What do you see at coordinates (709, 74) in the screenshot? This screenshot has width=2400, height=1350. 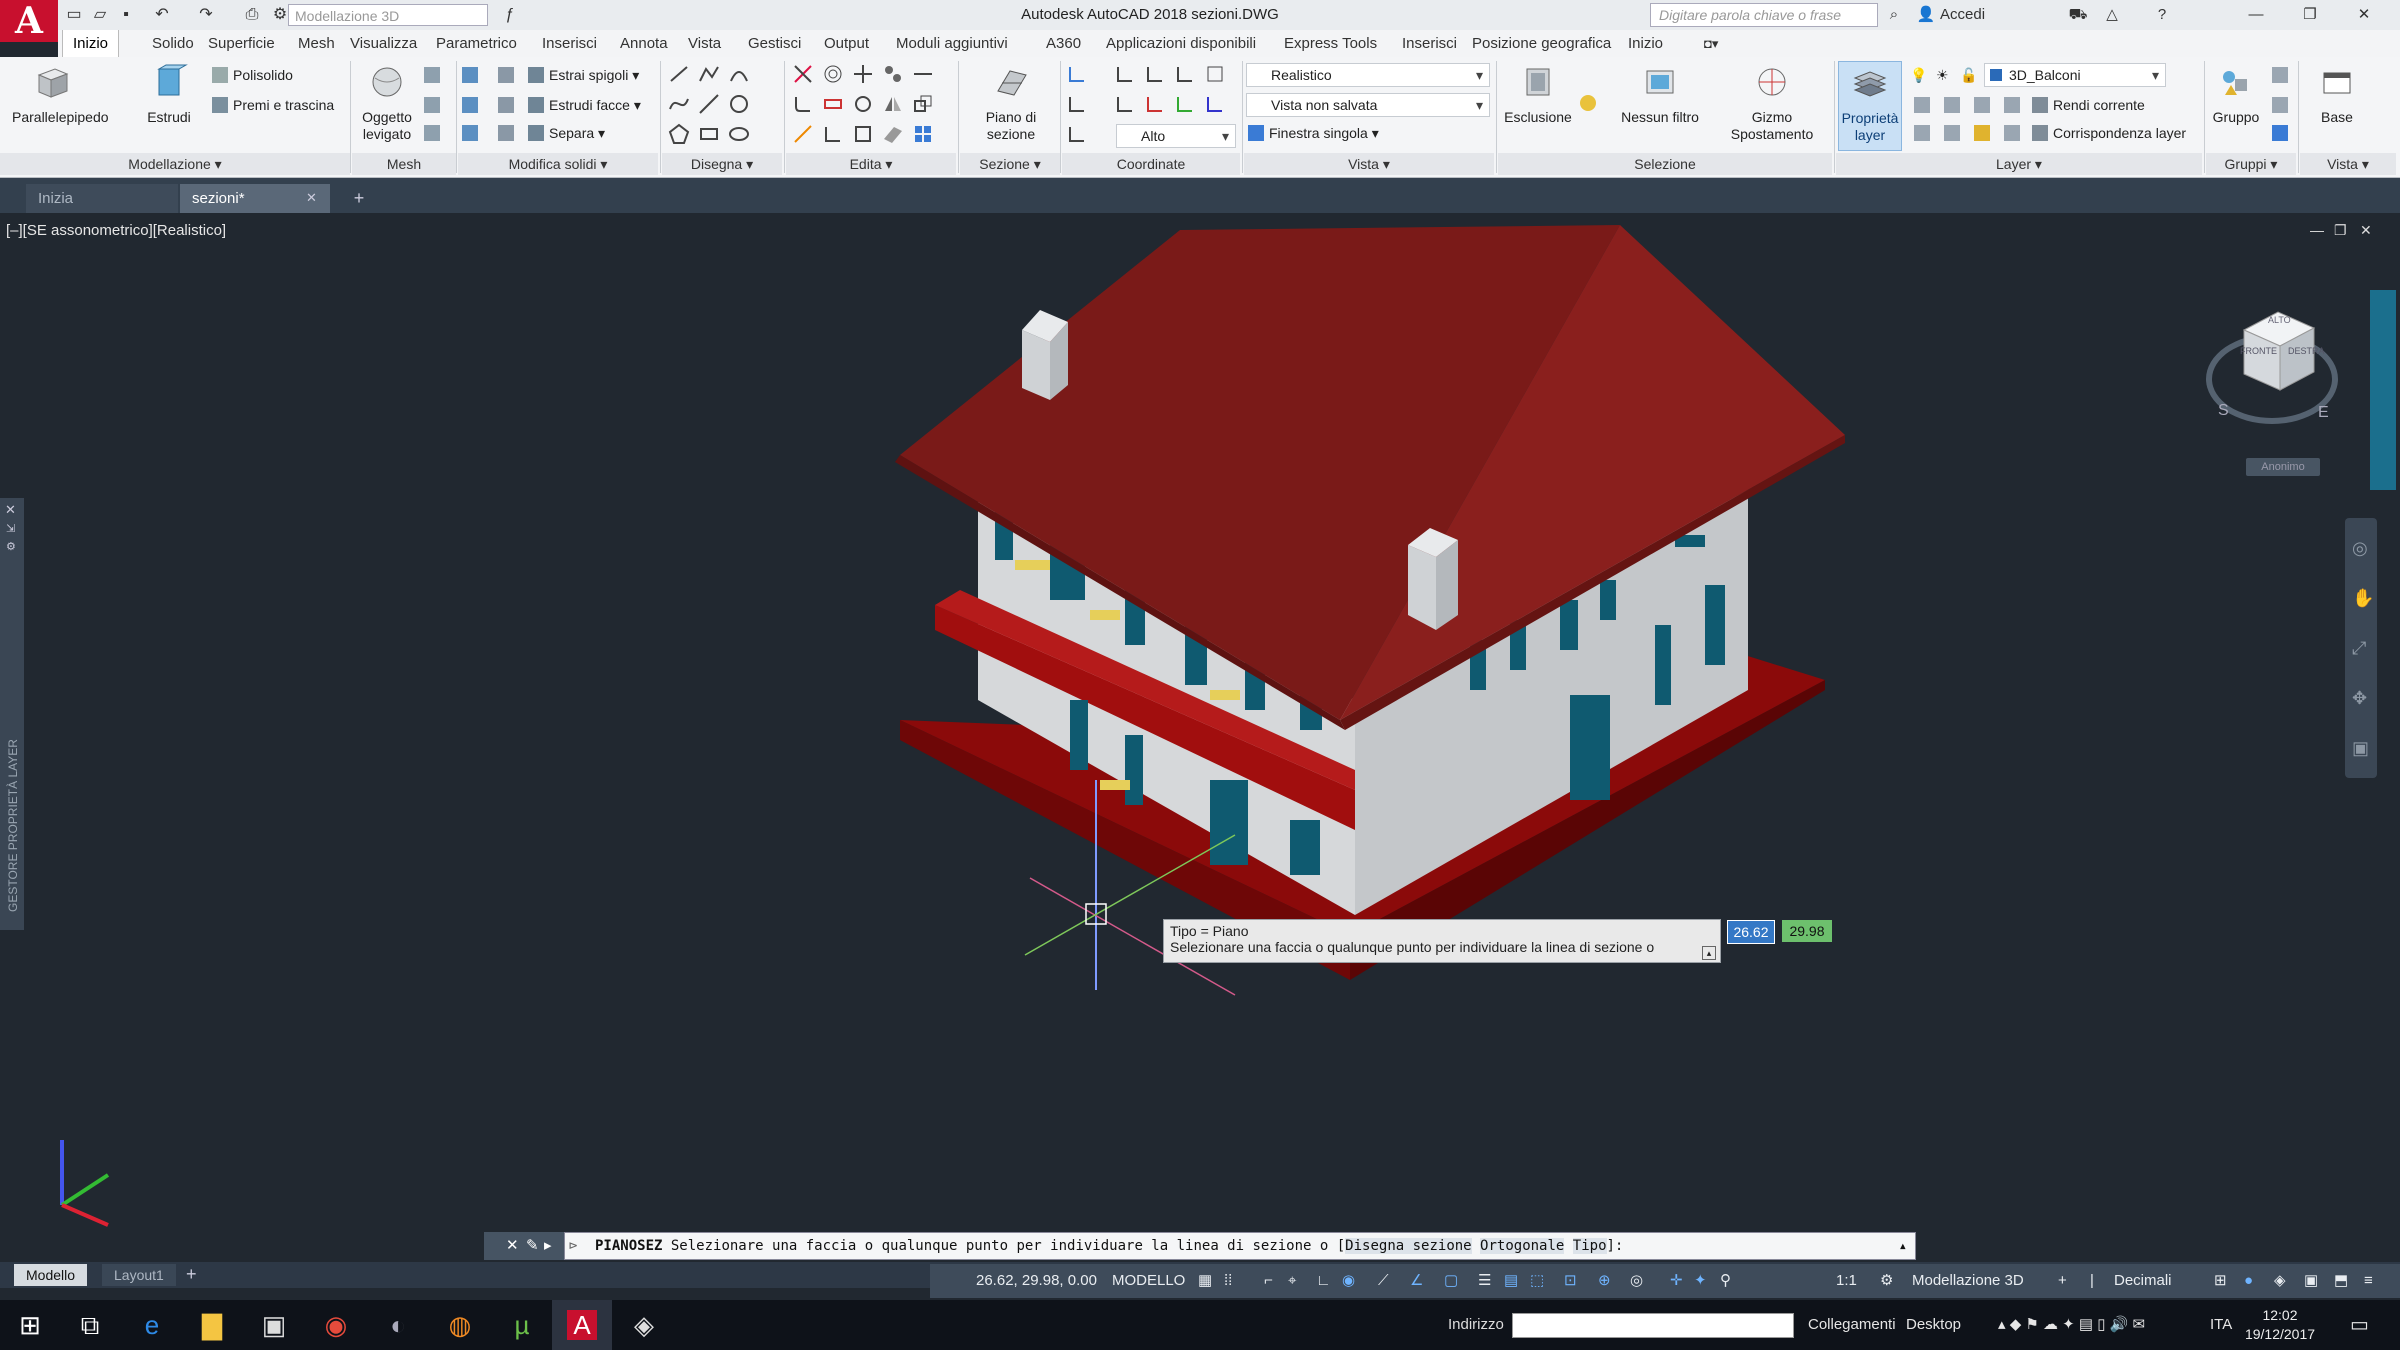 I see `polyline-icon` at bounding box center [709, 74].